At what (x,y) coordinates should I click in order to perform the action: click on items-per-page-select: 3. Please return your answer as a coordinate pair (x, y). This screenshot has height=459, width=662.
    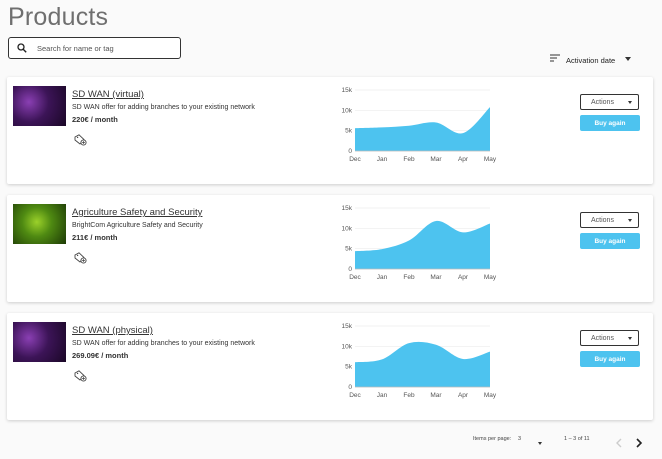
    Looking at the image, I should click on (519, 439).